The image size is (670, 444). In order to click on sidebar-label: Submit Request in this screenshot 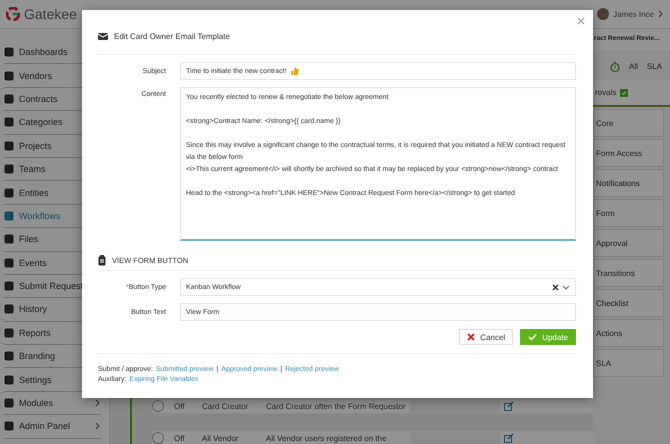, I will do `click(51, 286)`.